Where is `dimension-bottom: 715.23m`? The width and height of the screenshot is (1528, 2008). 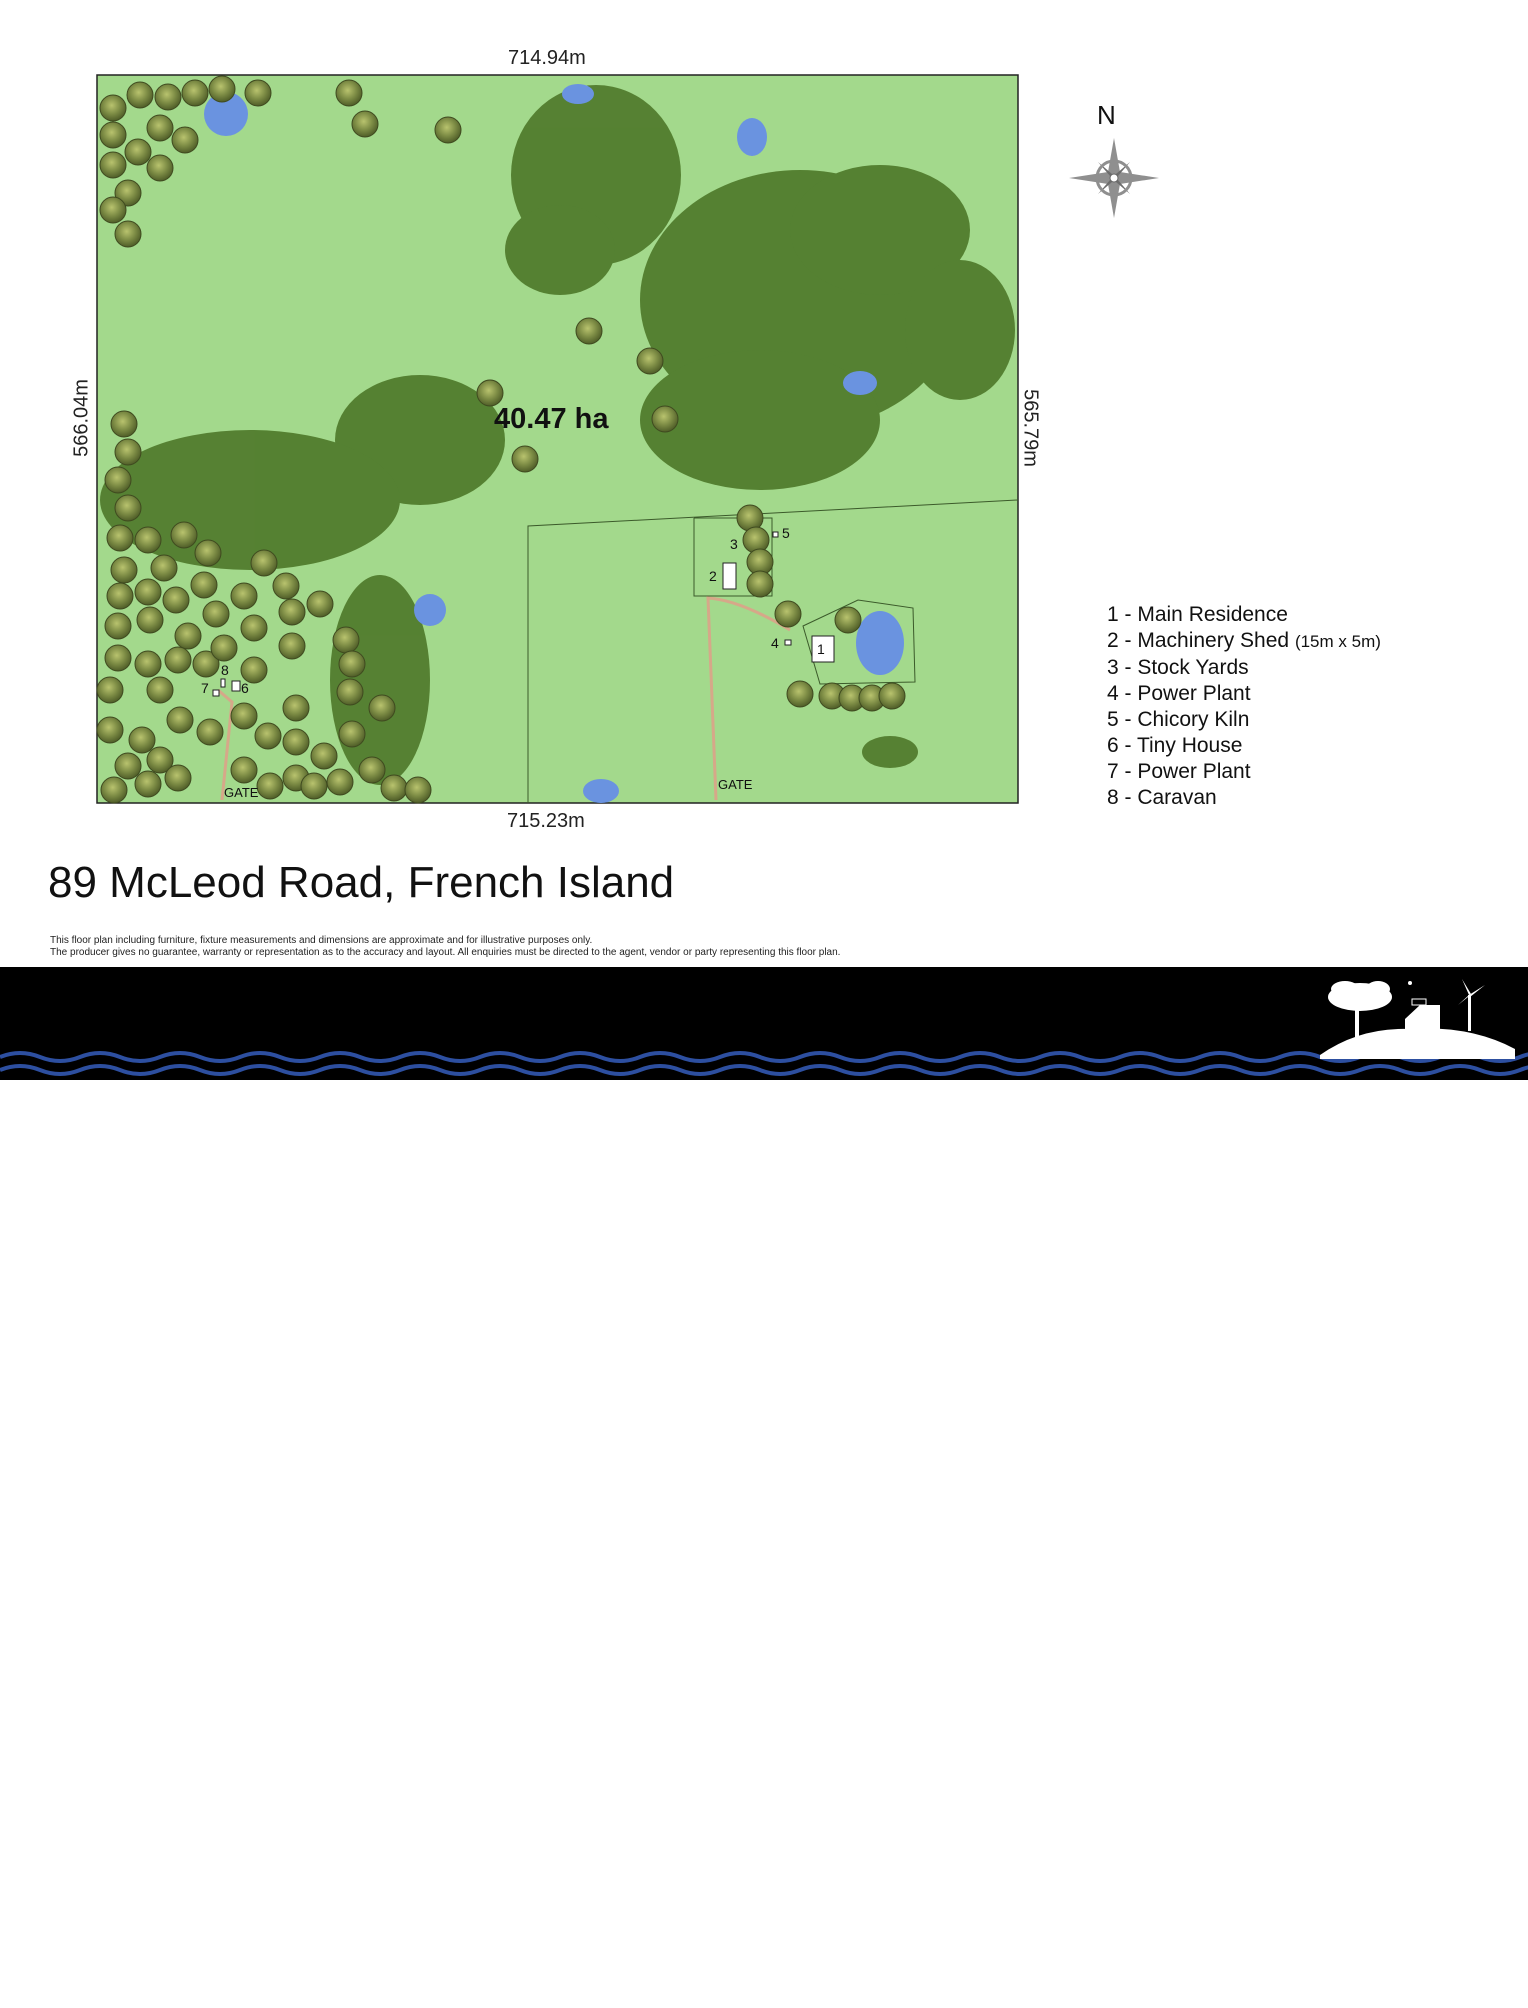
dimension-bottom: 715.23m is located at coordinates (546, 821).